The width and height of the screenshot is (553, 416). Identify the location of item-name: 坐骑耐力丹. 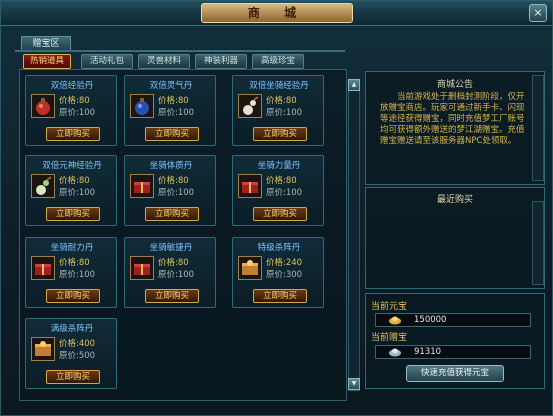
(72, 248).